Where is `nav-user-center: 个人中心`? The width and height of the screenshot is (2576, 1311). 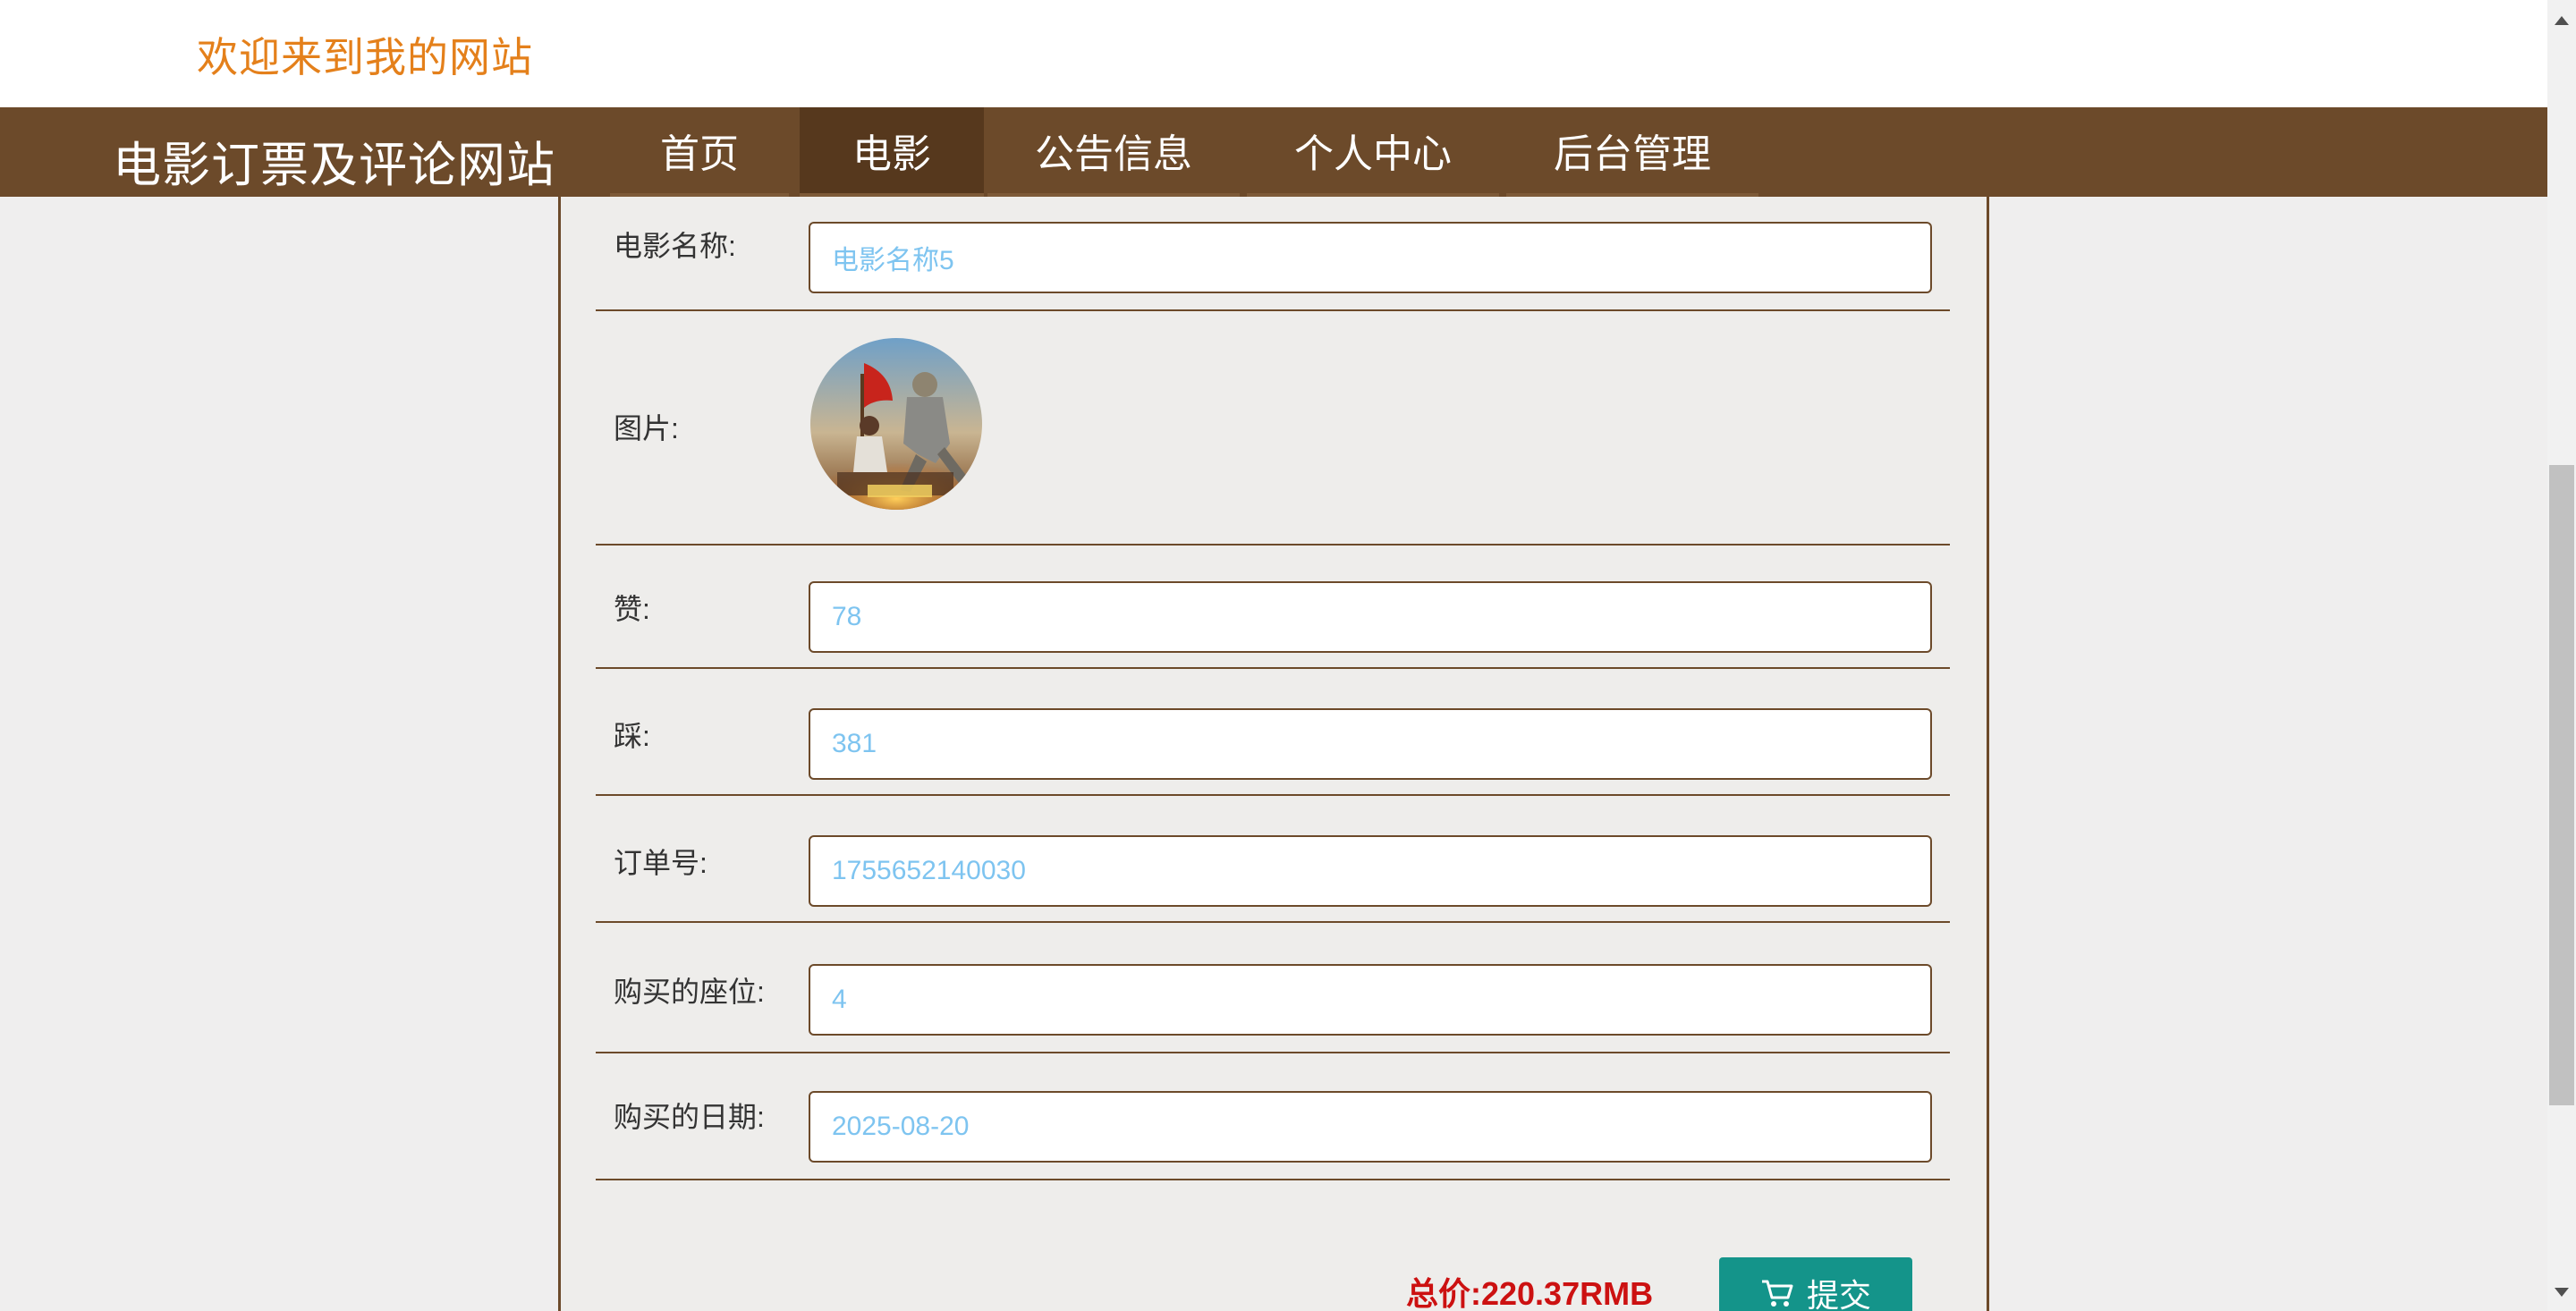
nav-user-center: 个人中心 is located at coordinates (1373, 152).